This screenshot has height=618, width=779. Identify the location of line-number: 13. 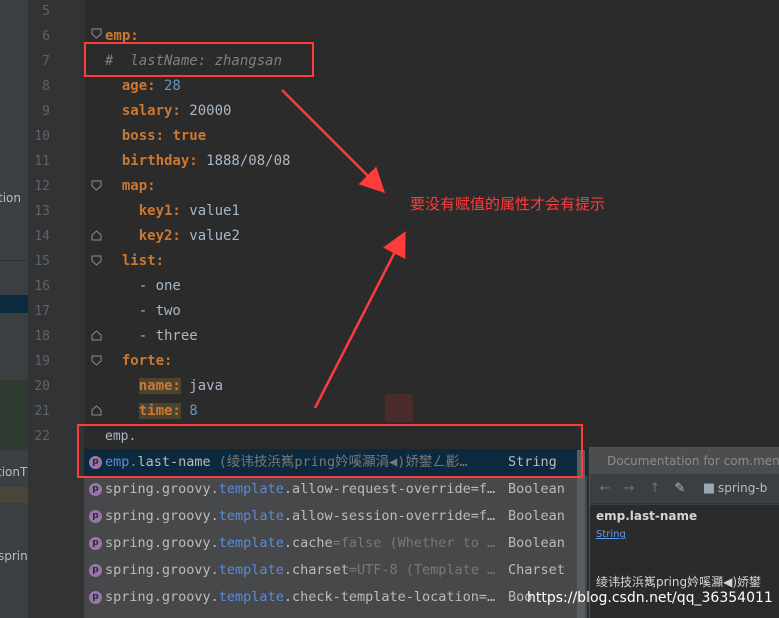
(42, 211).